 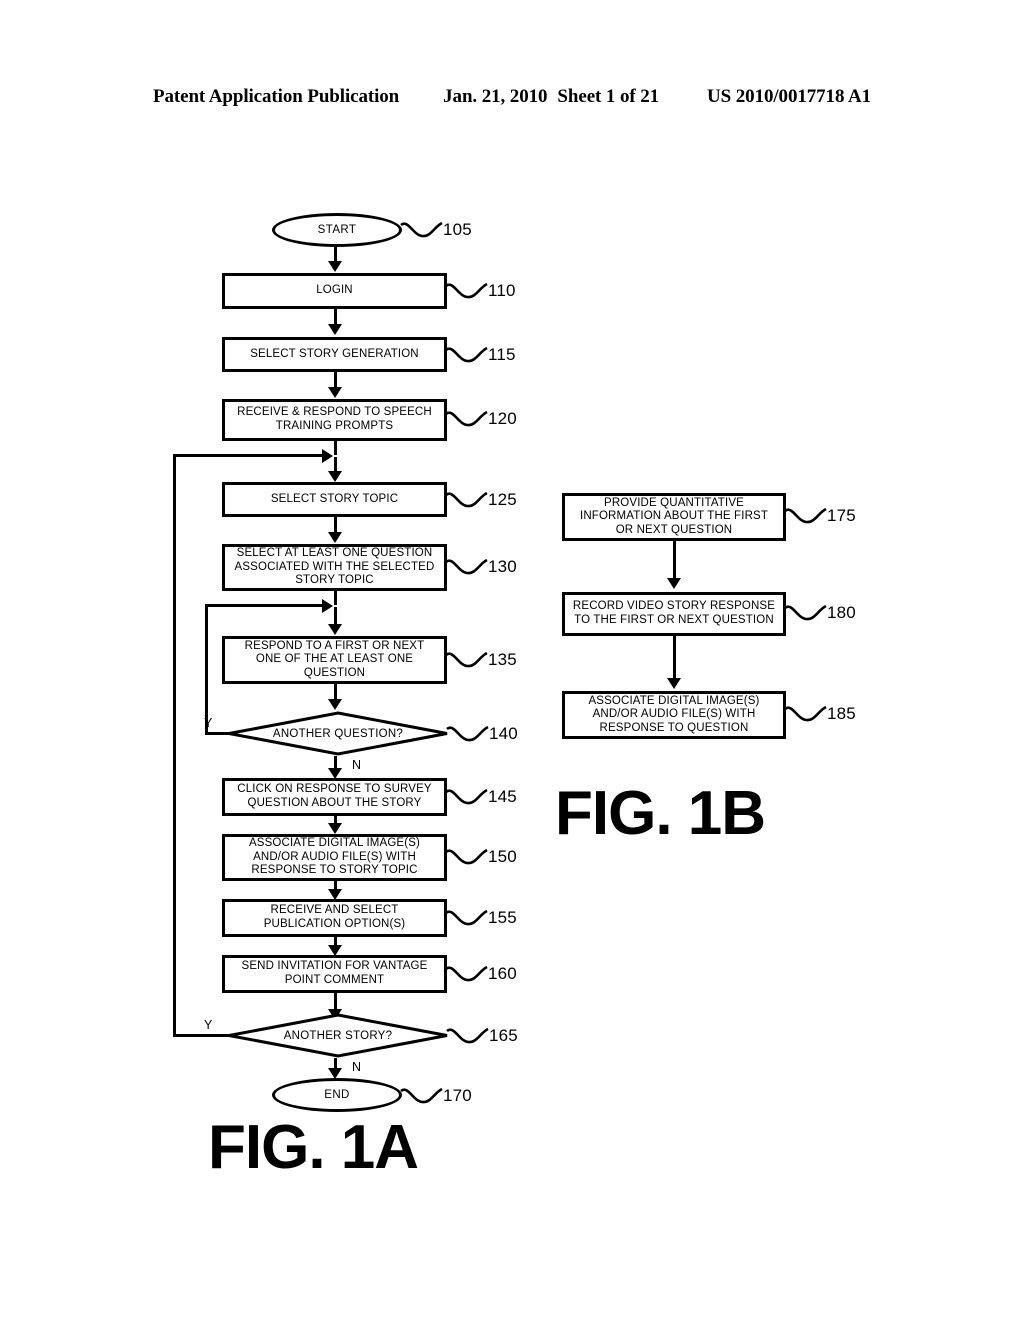 What do you see at coordinates (334, 918) in the screenshot?
I see `flow-node-publication-options: RECEIVE AND SELECT PUBLICATION OPTION(S)` at bounding box center [334, 918].